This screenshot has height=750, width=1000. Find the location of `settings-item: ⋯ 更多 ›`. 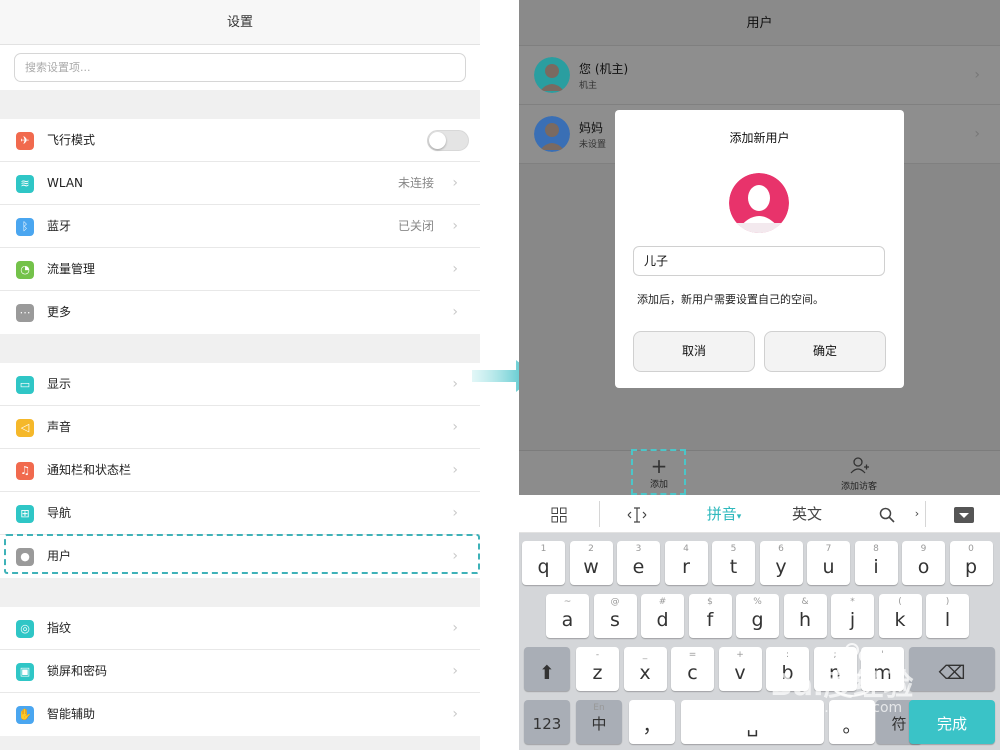

settings-item: ⋯ 更多 › is located at coordinates (240, 312).